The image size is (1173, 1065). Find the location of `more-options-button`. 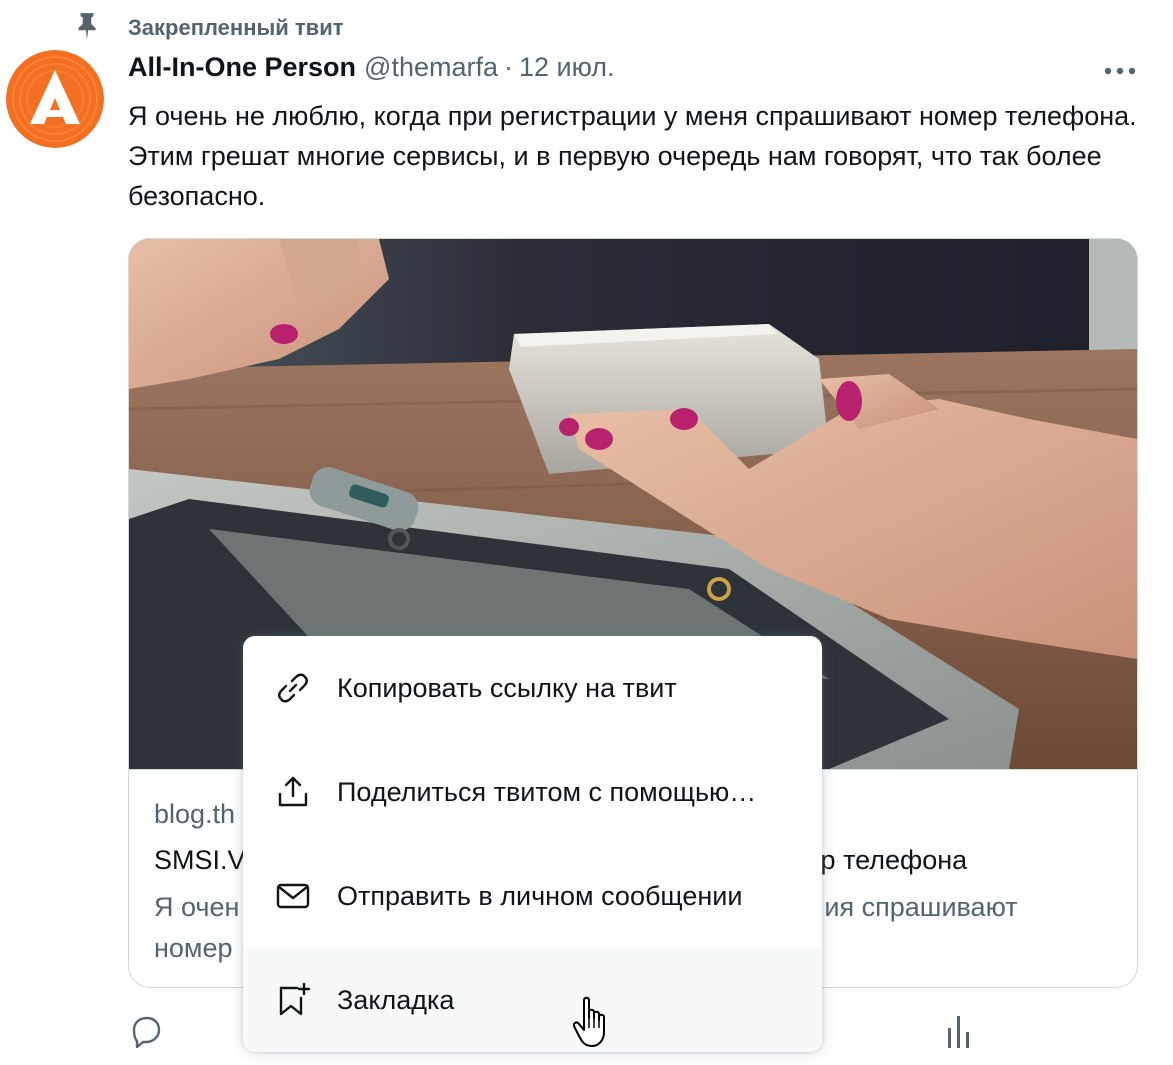

more-options-button is located at coordinates (1120, 71).